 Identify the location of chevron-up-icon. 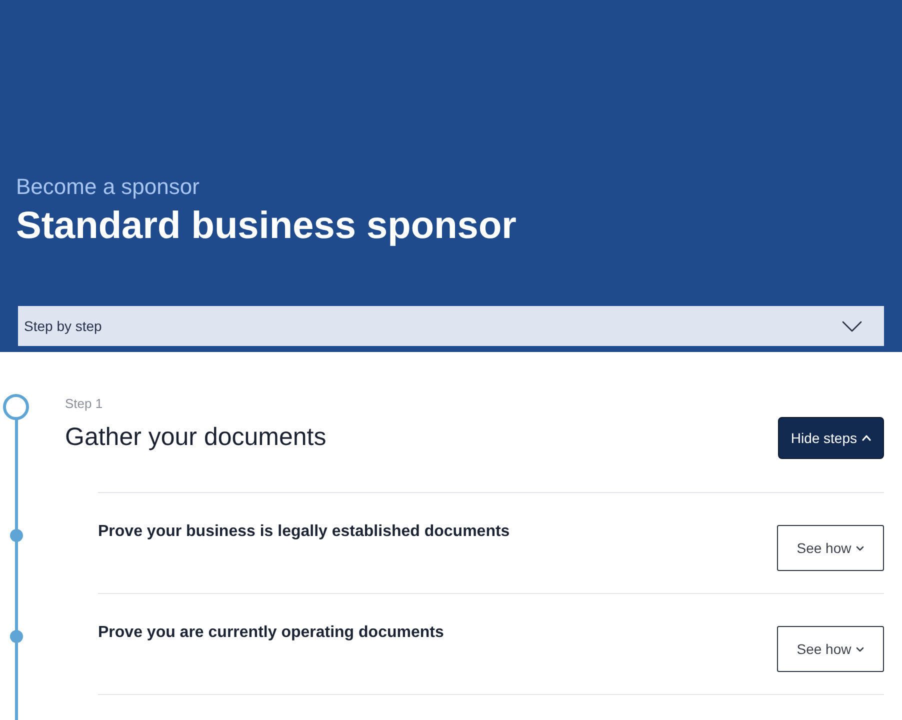
(866, 438).